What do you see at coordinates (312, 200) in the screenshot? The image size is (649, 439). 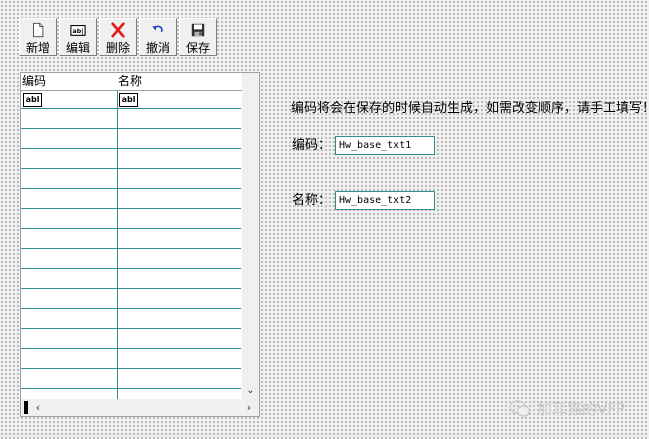 I see `name-label: 名称：` at bounding box center [312, 200].